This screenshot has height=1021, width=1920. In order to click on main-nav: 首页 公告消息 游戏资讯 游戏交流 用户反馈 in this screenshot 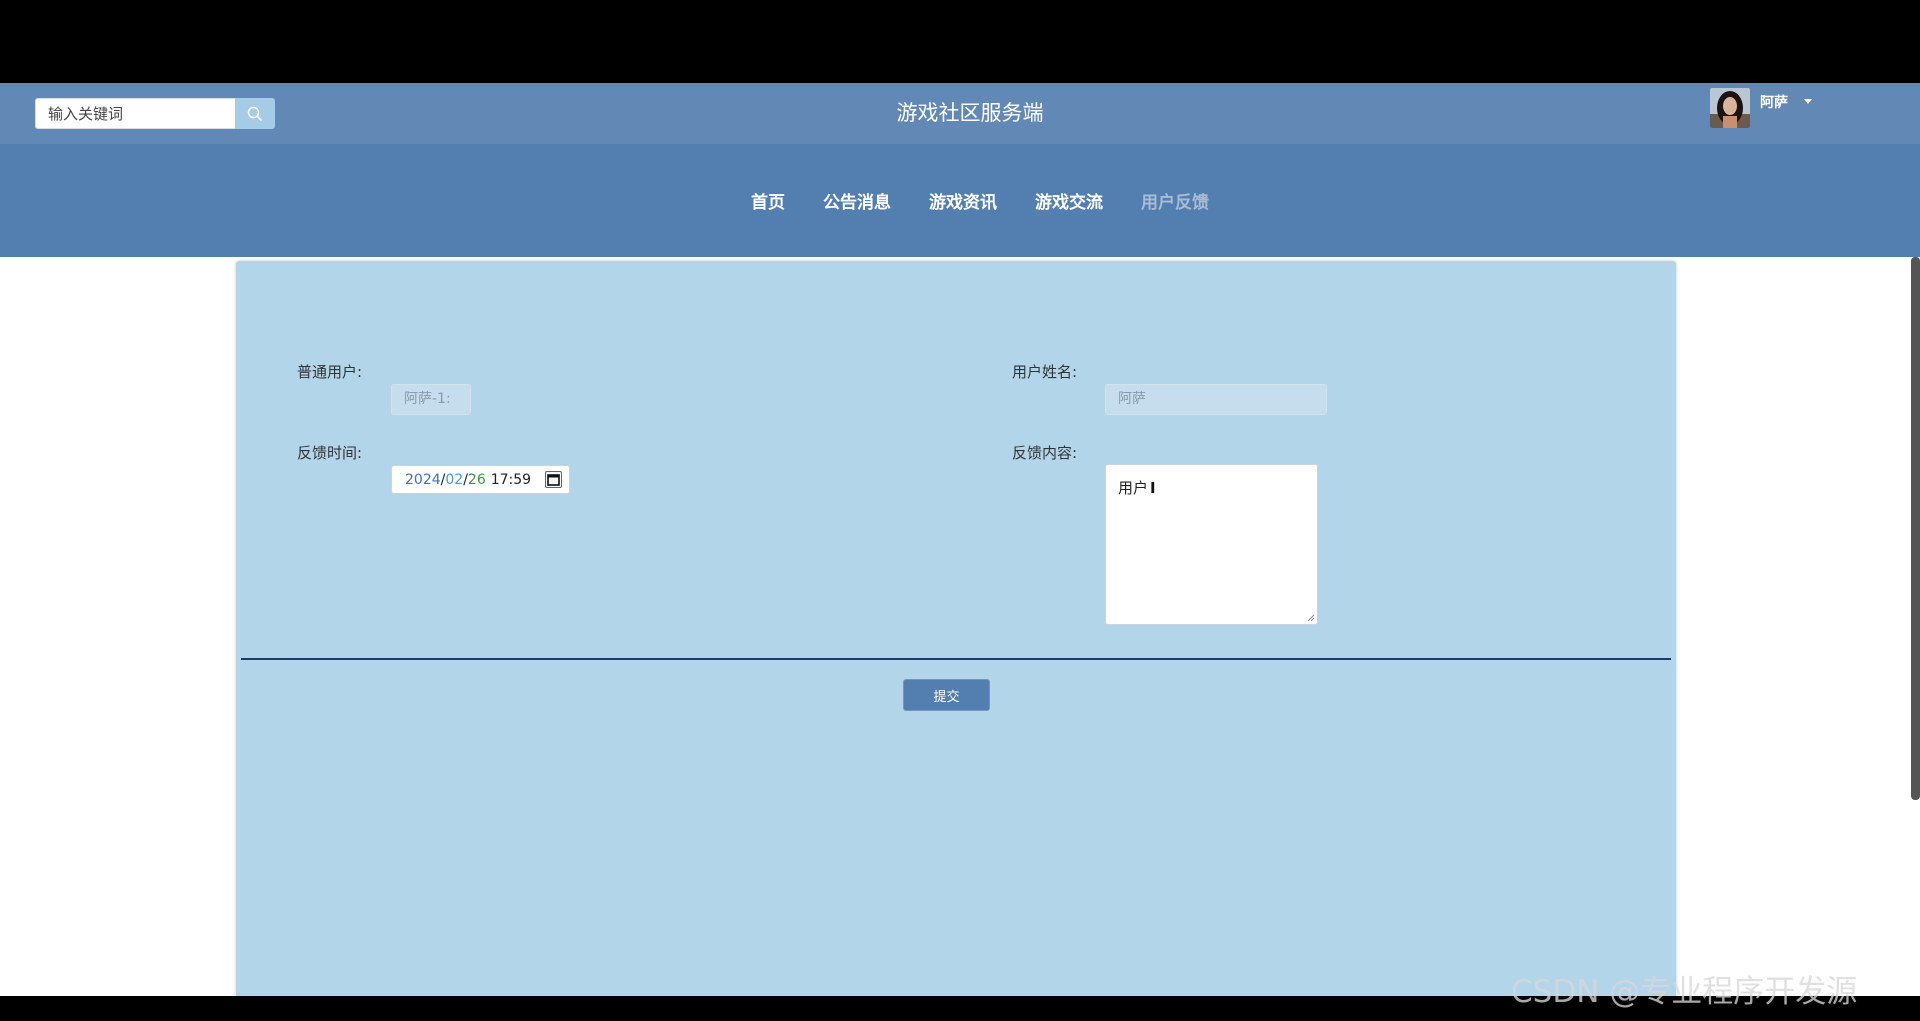, I will do `click(960, 200)`.